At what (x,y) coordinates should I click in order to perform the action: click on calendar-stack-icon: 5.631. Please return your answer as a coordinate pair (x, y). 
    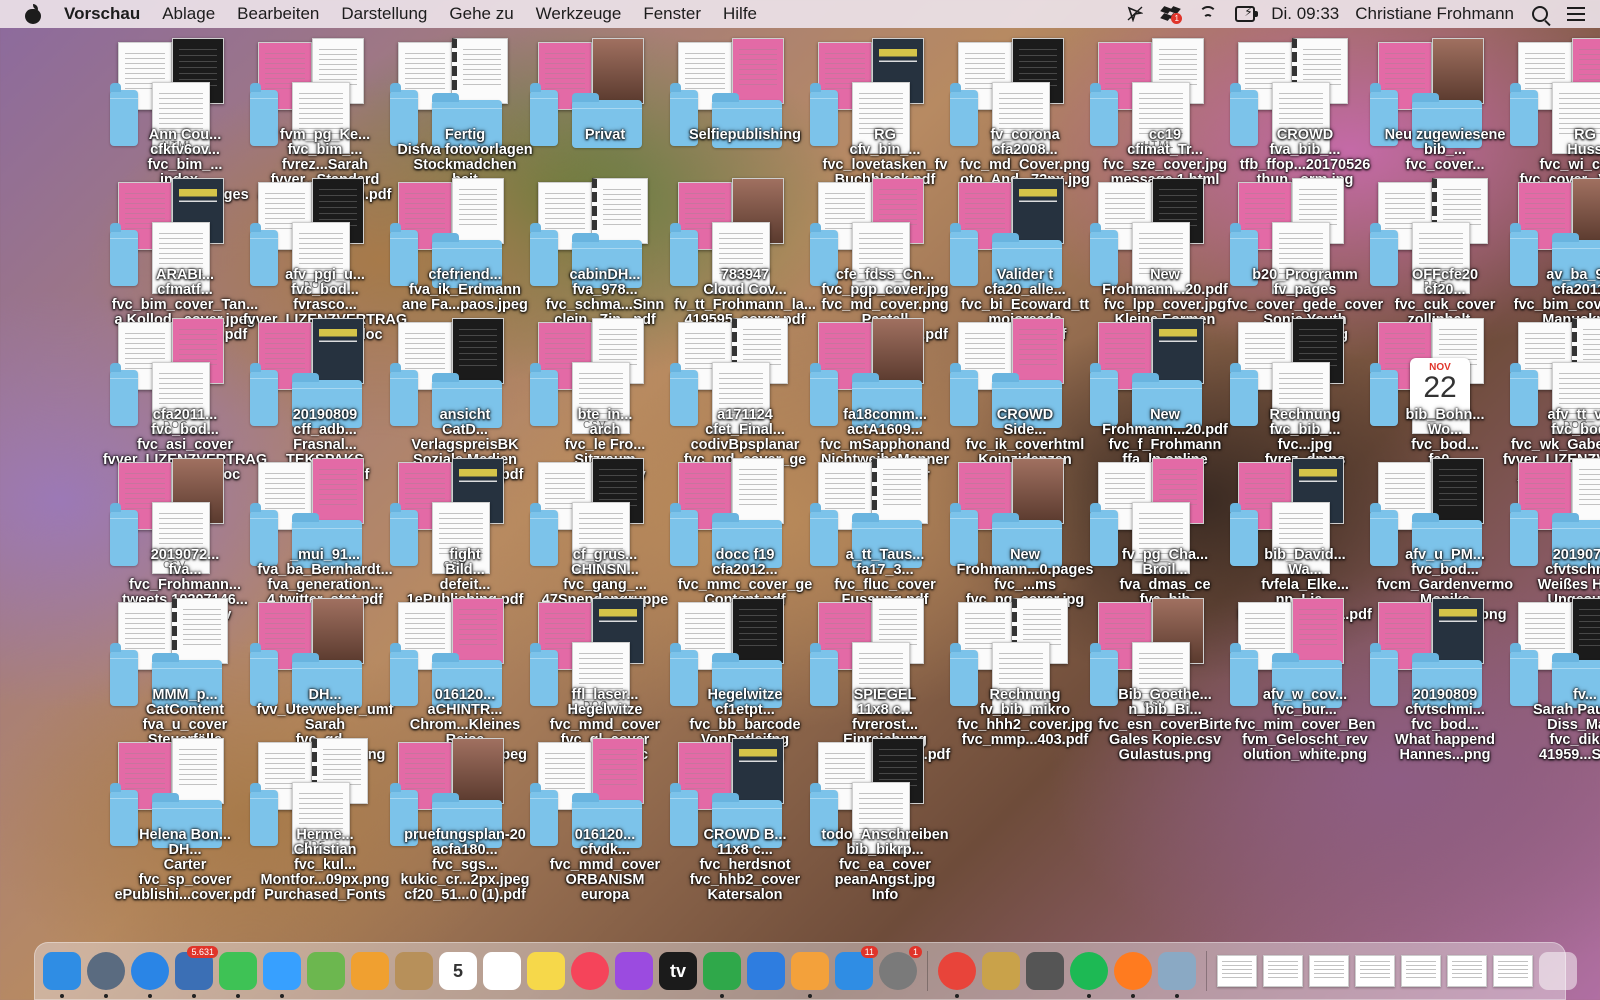
    Looking at the image, I should click on (196, 972).